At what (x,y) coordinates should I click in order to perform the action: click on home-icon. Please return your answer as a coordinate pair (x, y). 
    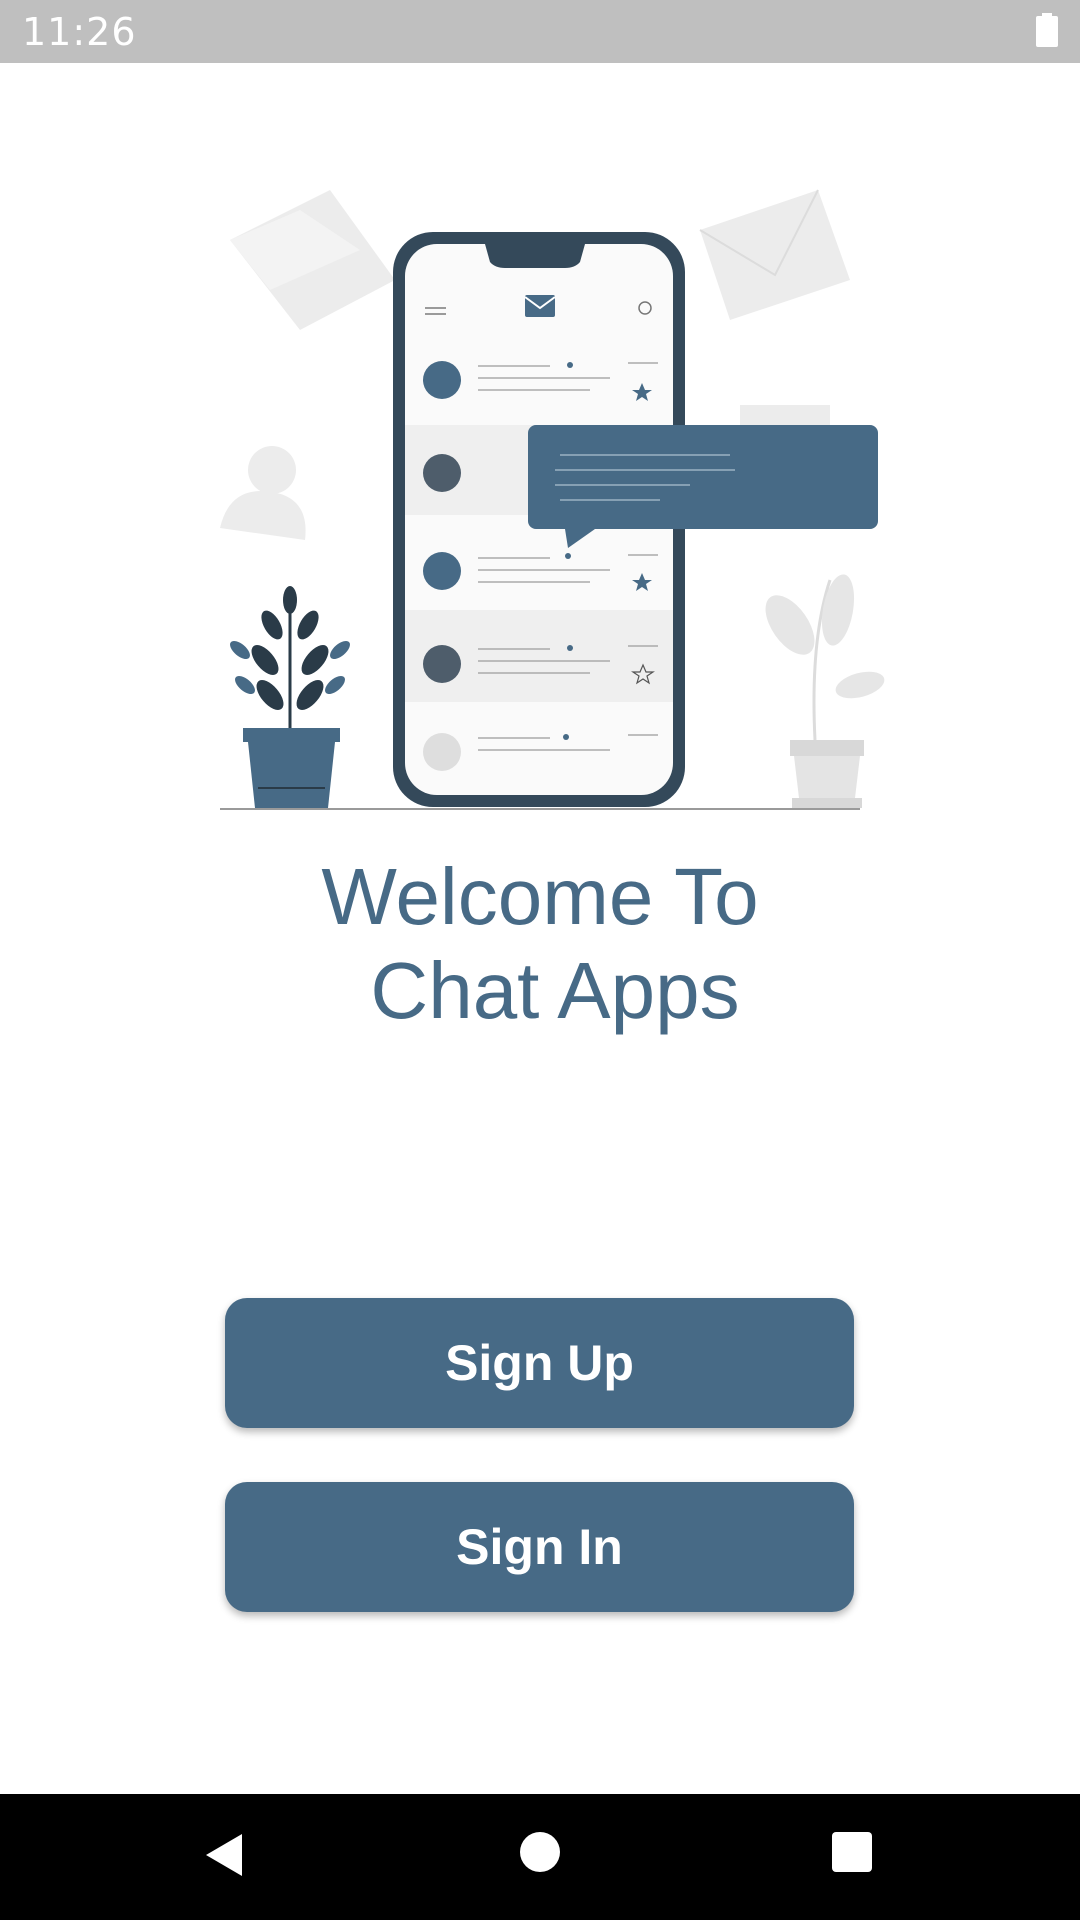
    Looking at the image, I should click on (540, 1852).